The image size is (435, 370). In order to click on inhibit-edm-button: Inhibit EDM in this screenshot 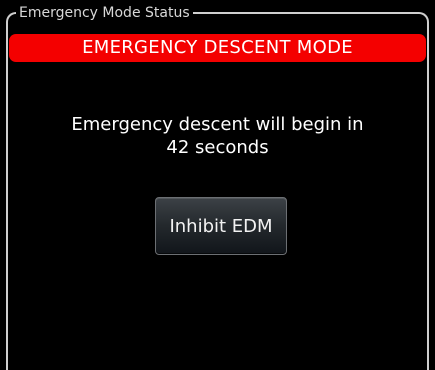, I will do `click(221, 226)`.